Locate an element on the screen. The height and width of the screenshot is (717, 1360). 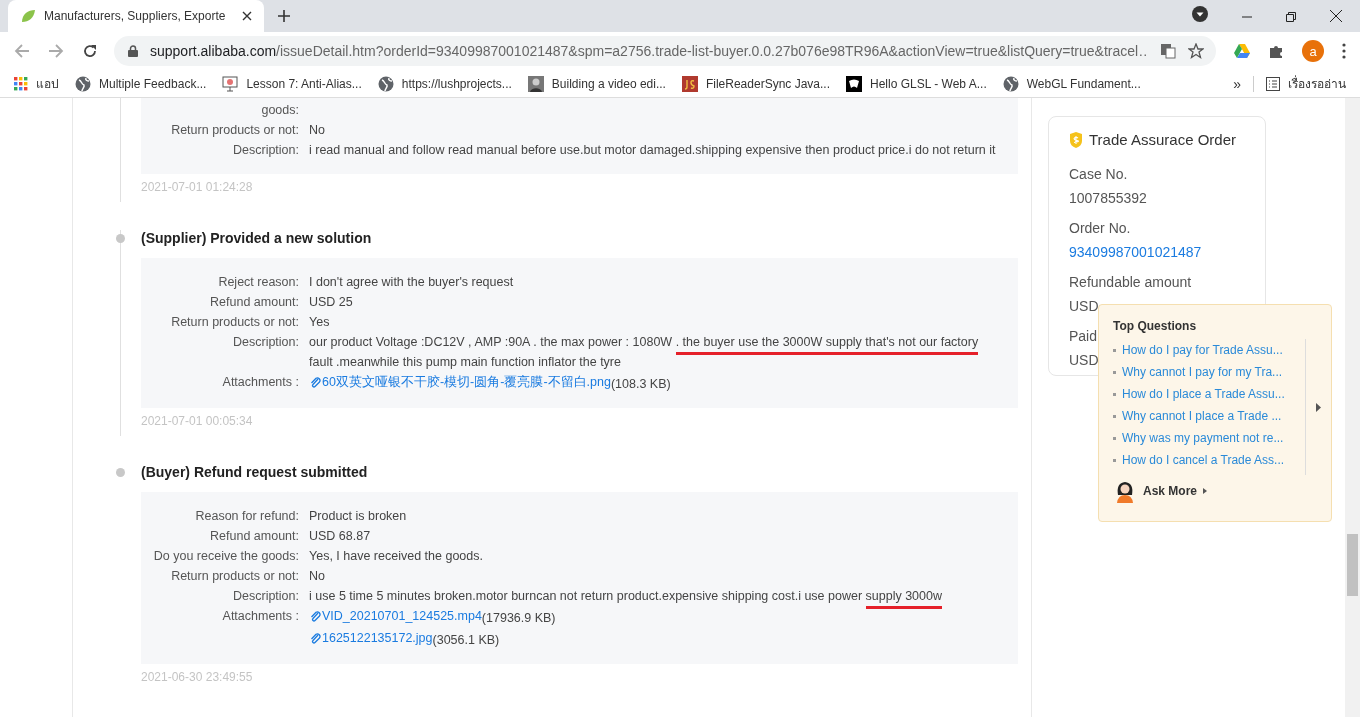
browser-tab: Manufacturers, Suppliers, Exporte is located at coordinates (136, 16).